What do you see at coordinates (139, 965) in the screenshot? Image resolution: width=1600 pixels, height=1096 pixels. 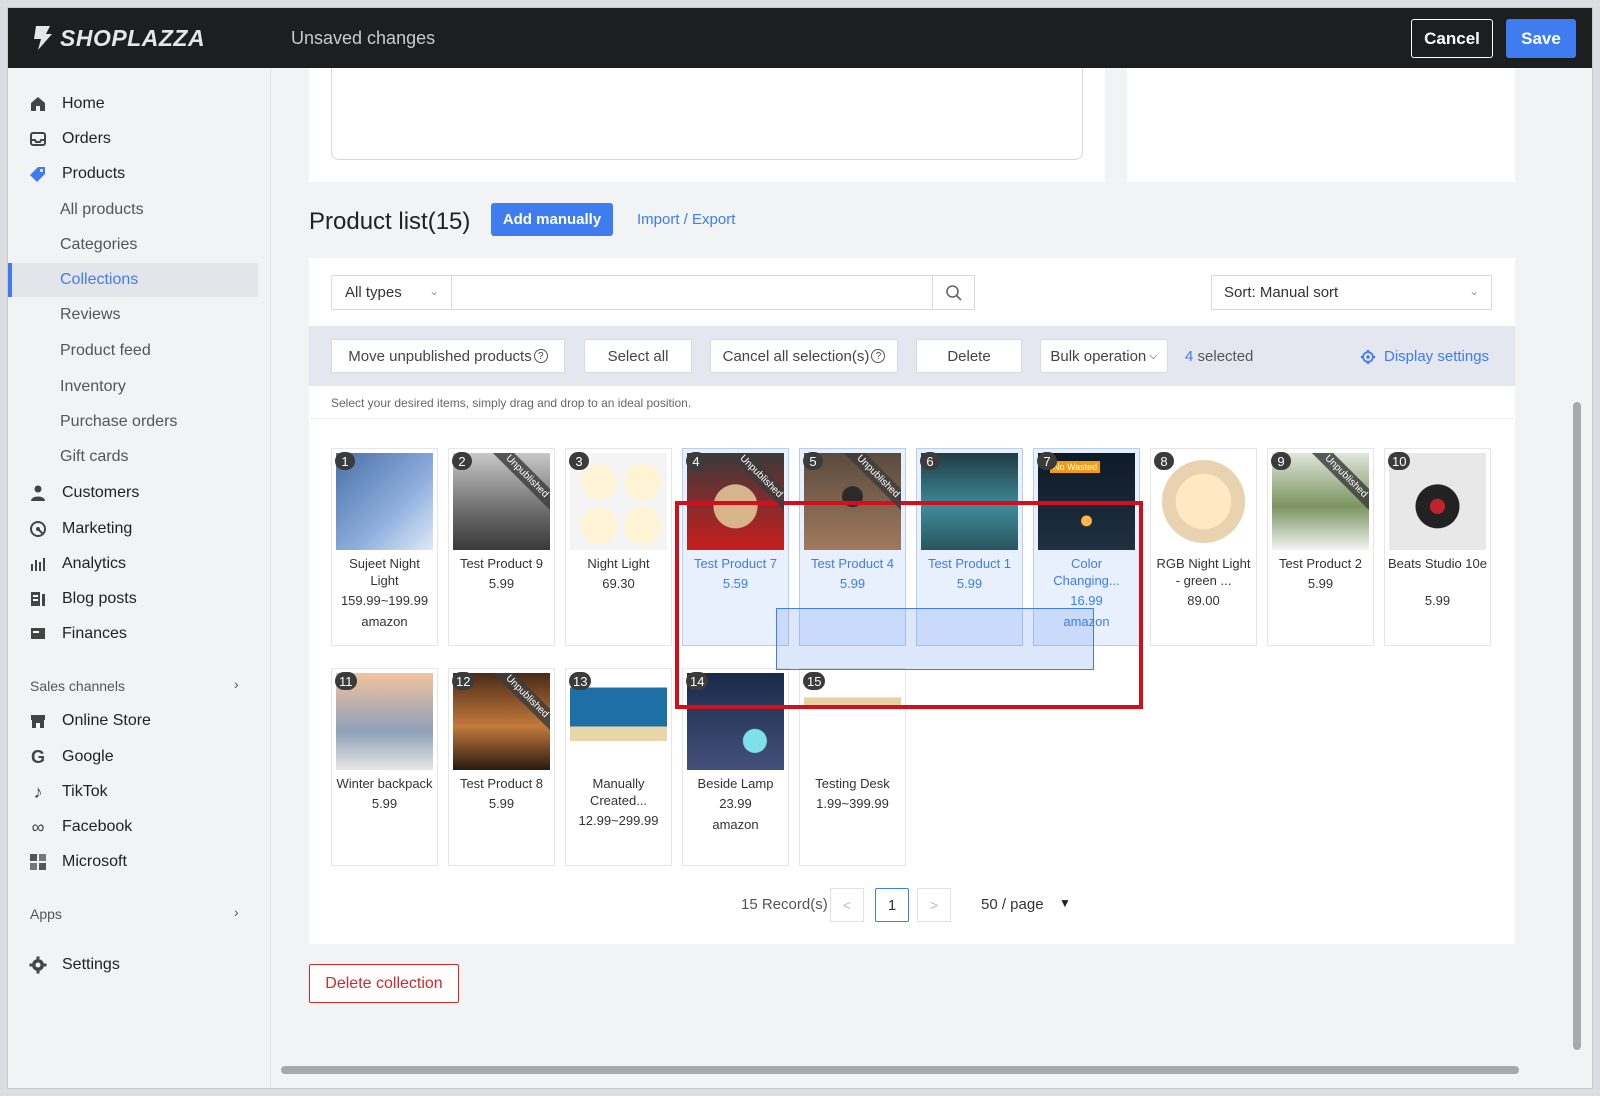 I see `sidebar-item-settings: Settings` at bounding box center [139, 965].